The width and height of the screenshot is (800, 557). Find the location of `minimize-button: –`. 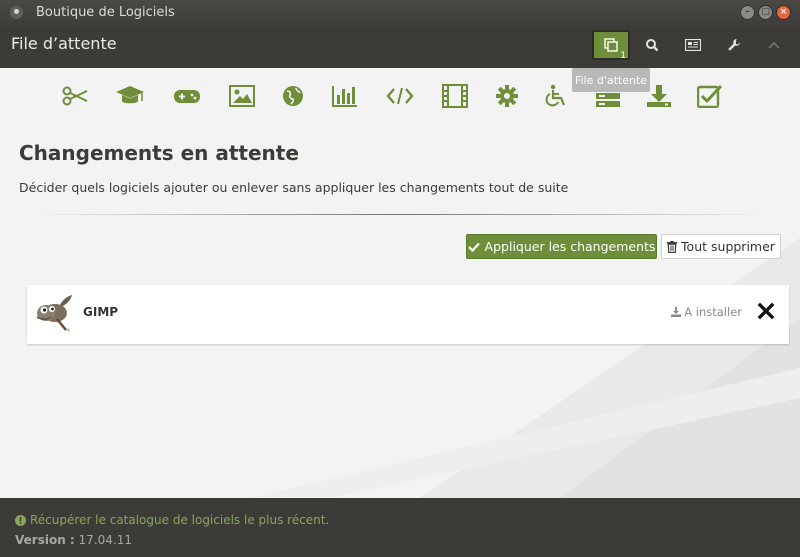

minimize-button: – is located at coordinates (747, 12).